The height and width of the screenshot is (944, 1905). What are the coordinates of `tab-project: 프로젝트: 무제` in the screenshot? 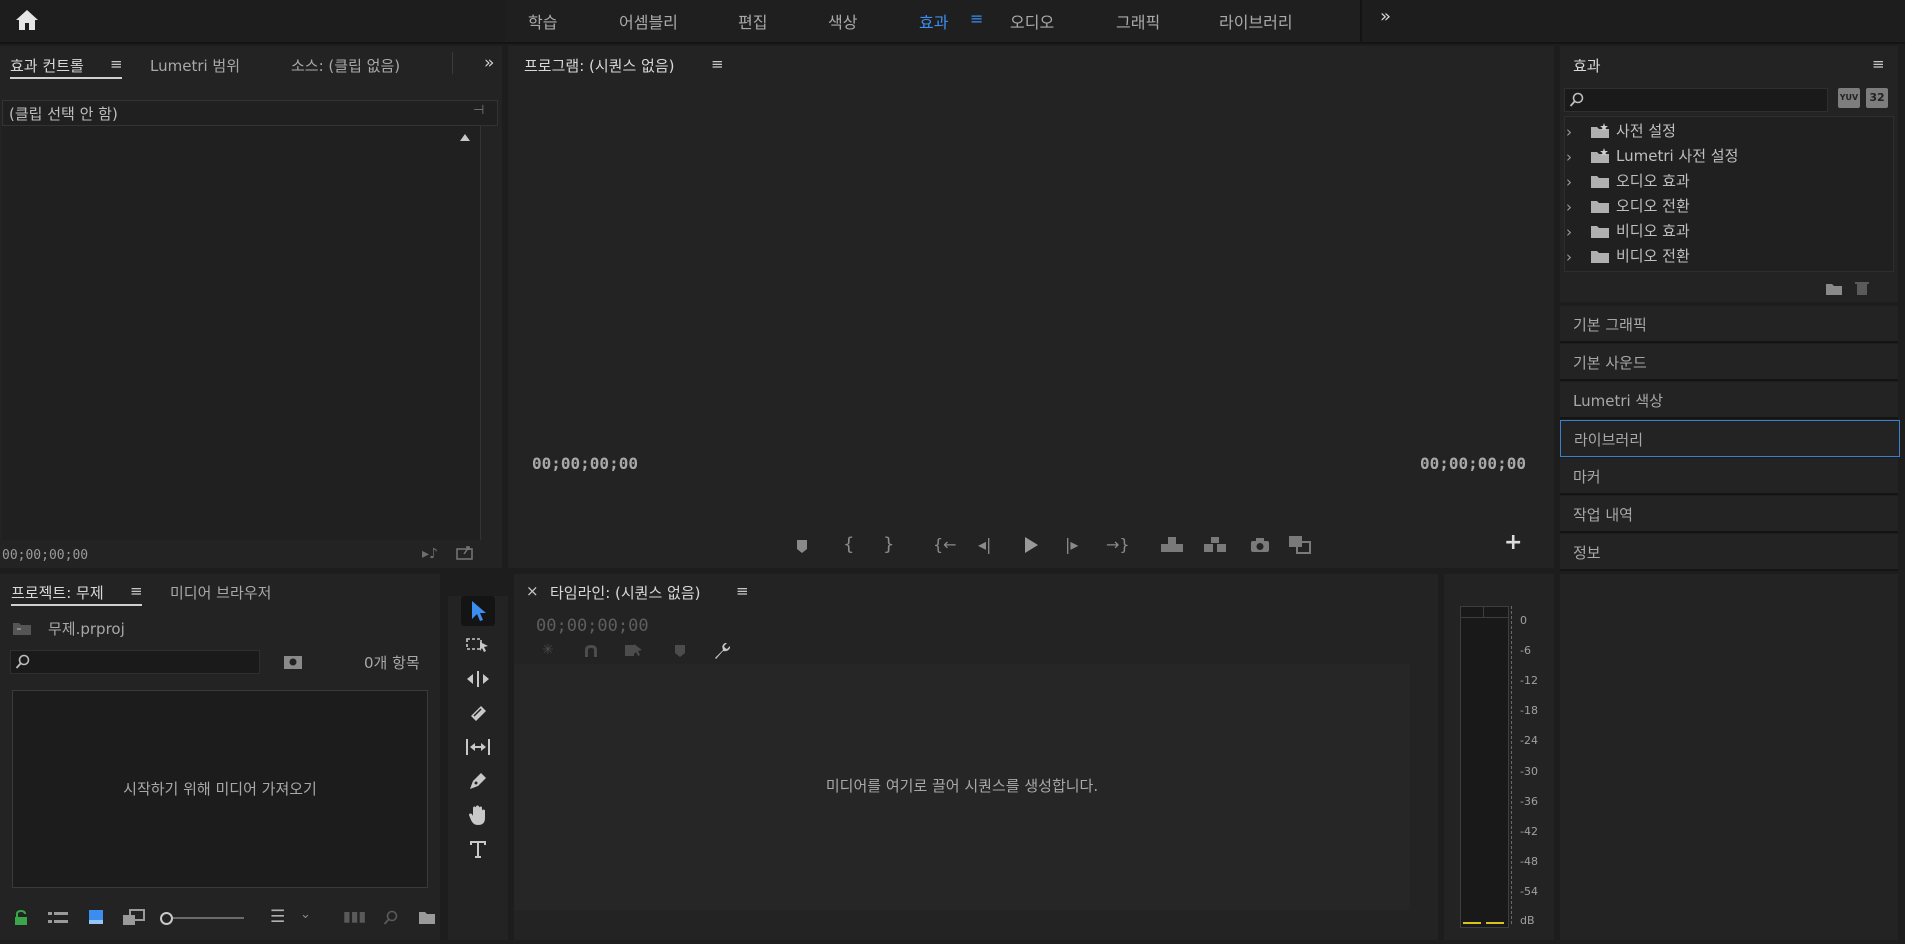 It's located at (57, 592).